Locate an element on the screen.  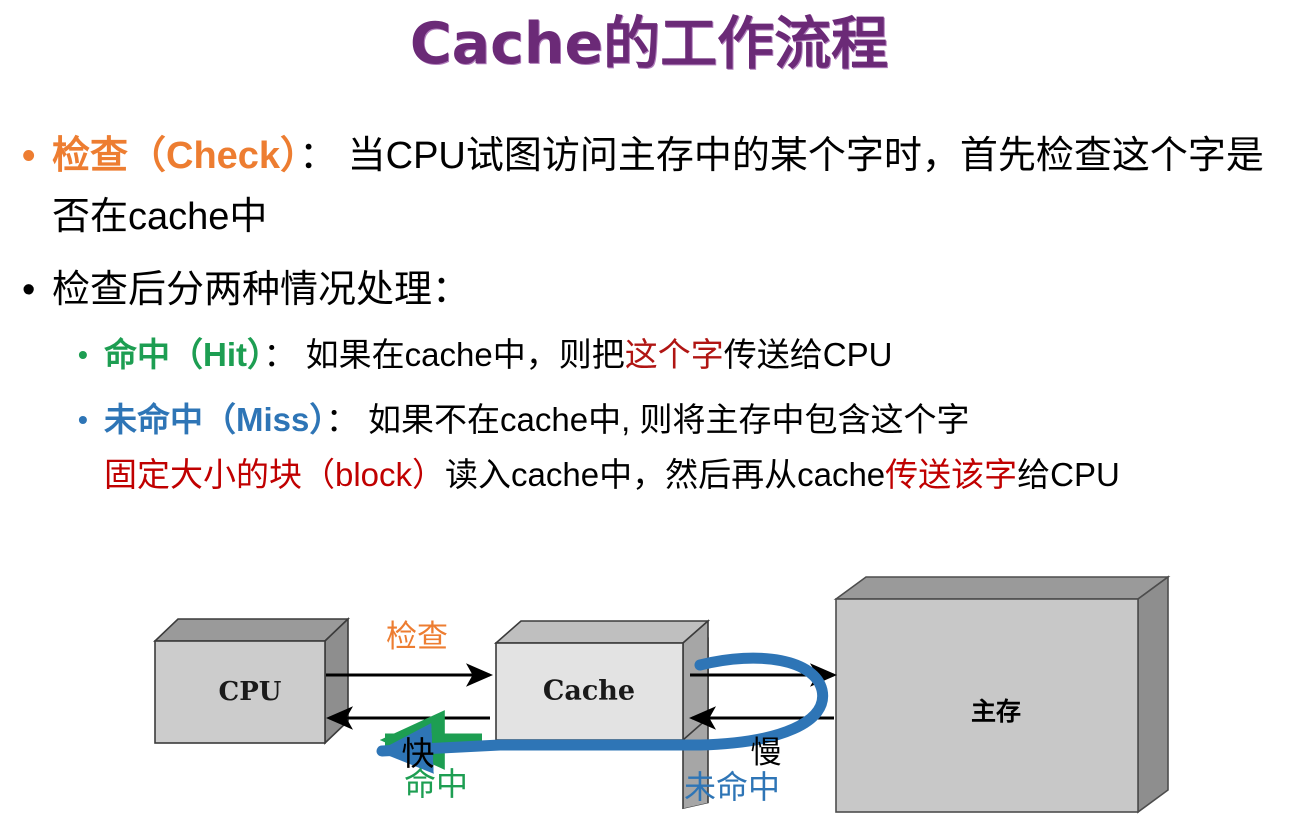
cache-label: Cache is located at coordinates (589, 691).